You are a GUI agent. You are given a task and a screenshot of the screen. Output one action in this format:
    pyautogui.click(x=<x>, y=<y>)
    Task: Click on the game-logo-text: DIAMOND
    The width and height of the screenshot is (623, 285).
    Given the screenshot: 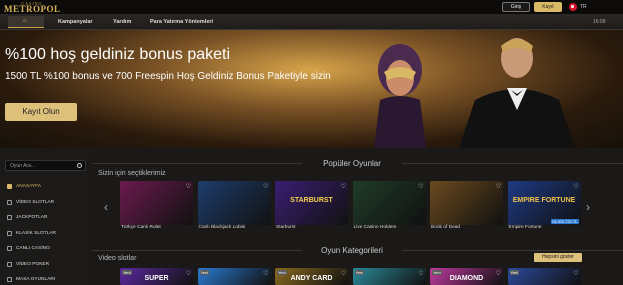 What is the action you would take?
    pyautogui.click(x=466, y=278)
    